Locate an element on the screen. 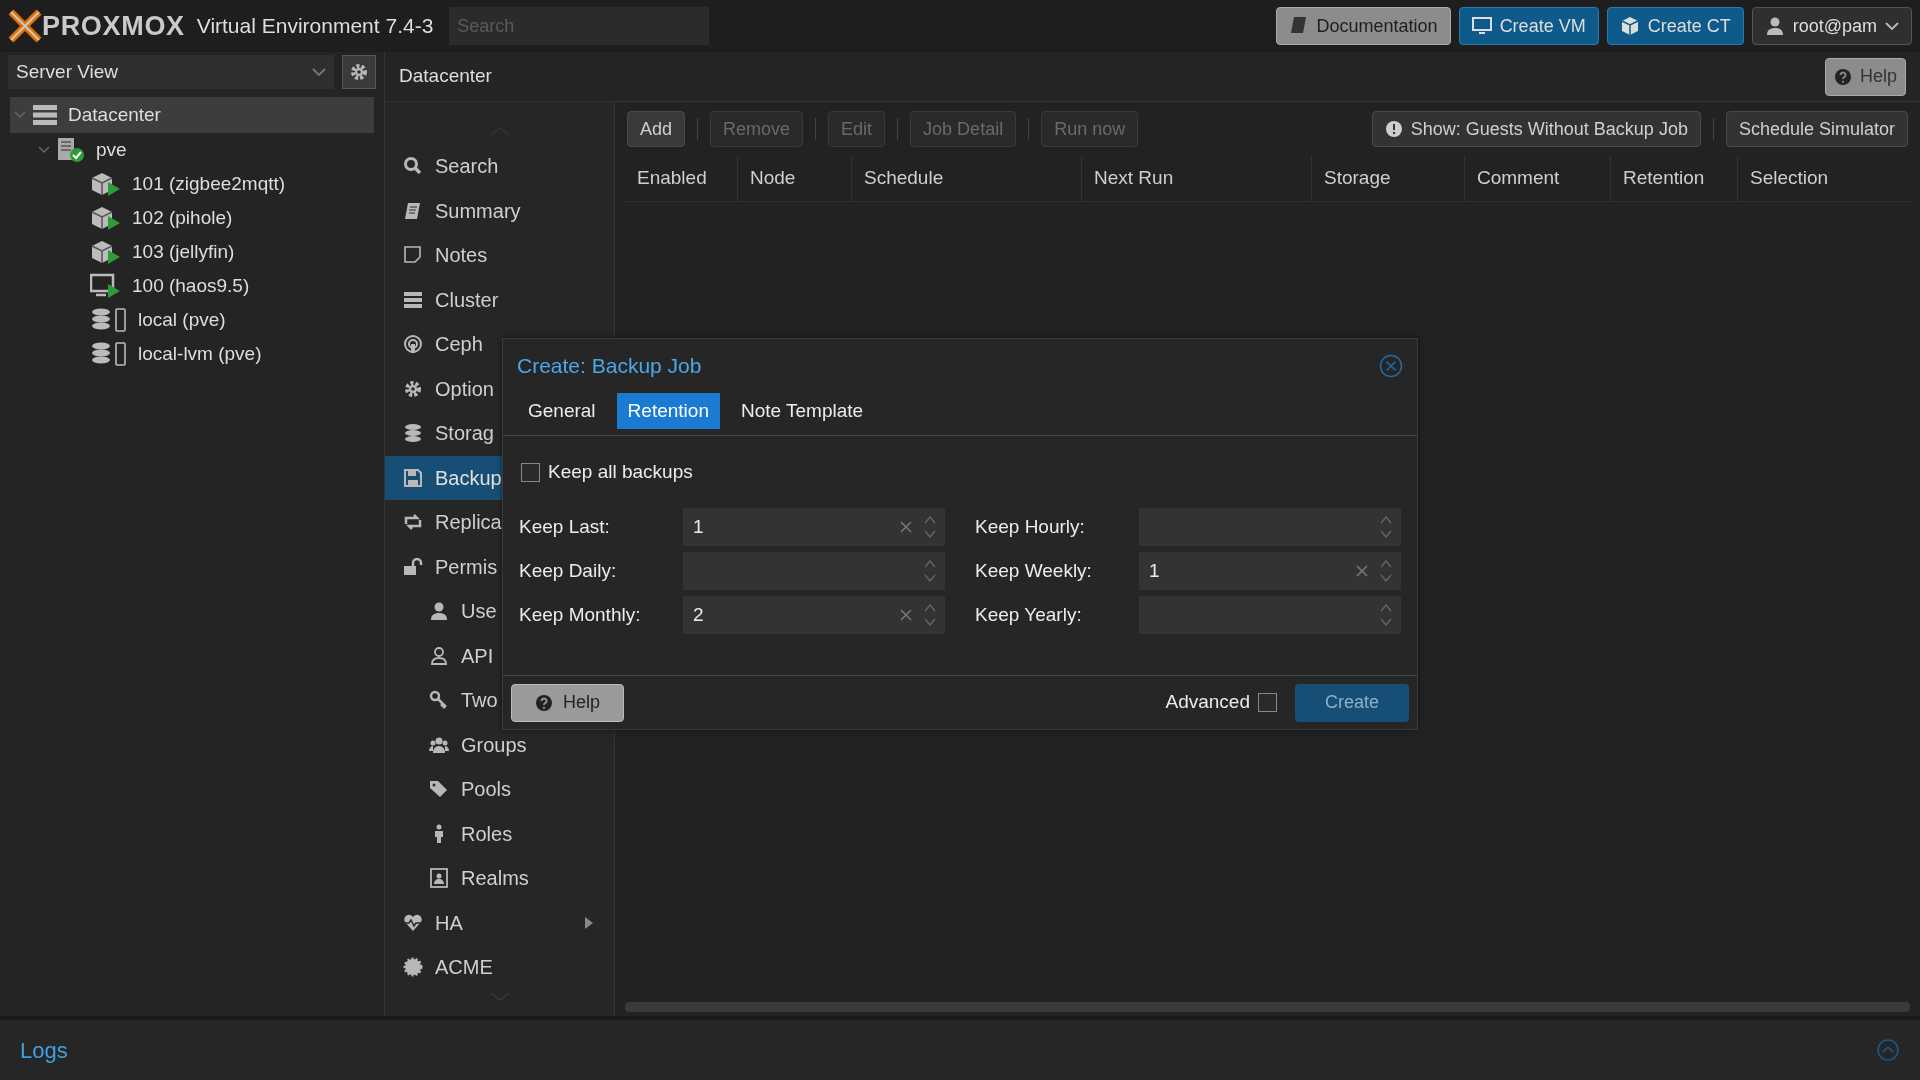 Image resolution: width=1920 pixels, height=1080 pixels. menu-item: Realms is located at coordinates (499, 878).